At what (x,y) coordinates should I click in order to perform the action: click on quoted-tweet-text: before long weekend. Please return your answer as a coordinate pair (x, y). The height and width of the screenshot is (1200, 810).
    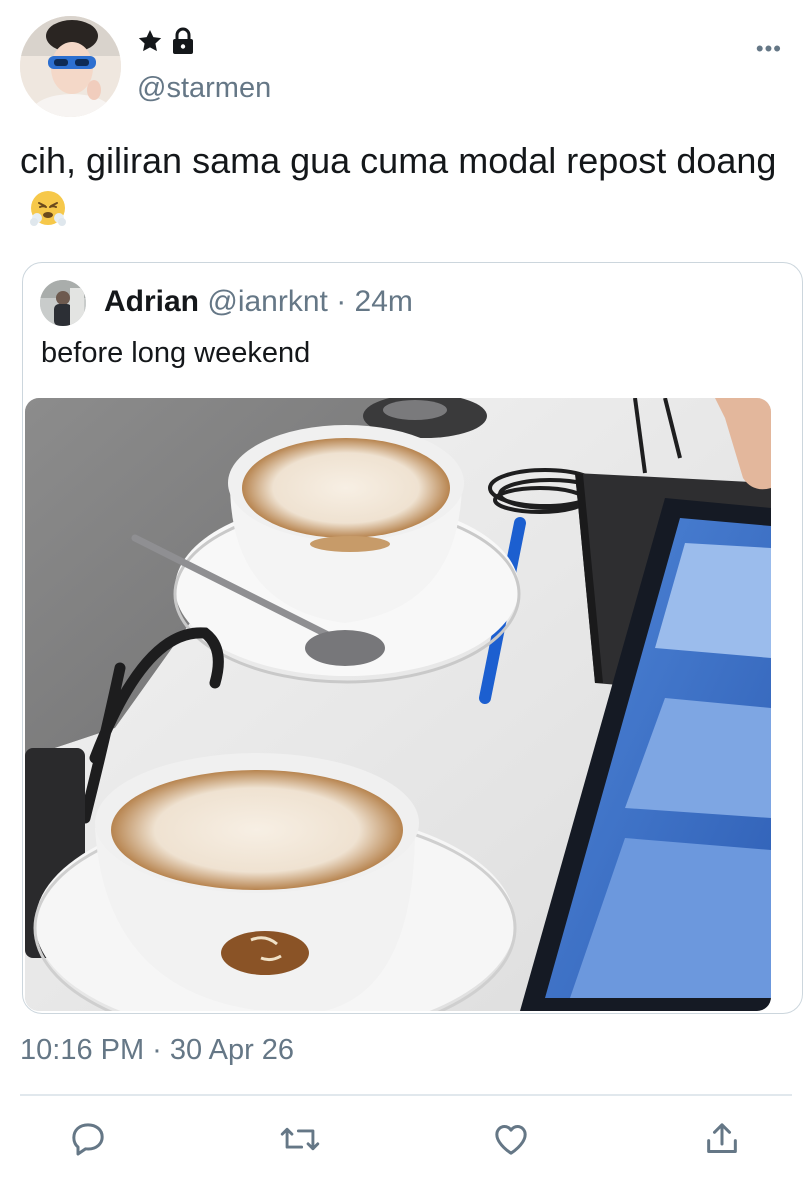
    Looking at the image, I should click on (176, 353).